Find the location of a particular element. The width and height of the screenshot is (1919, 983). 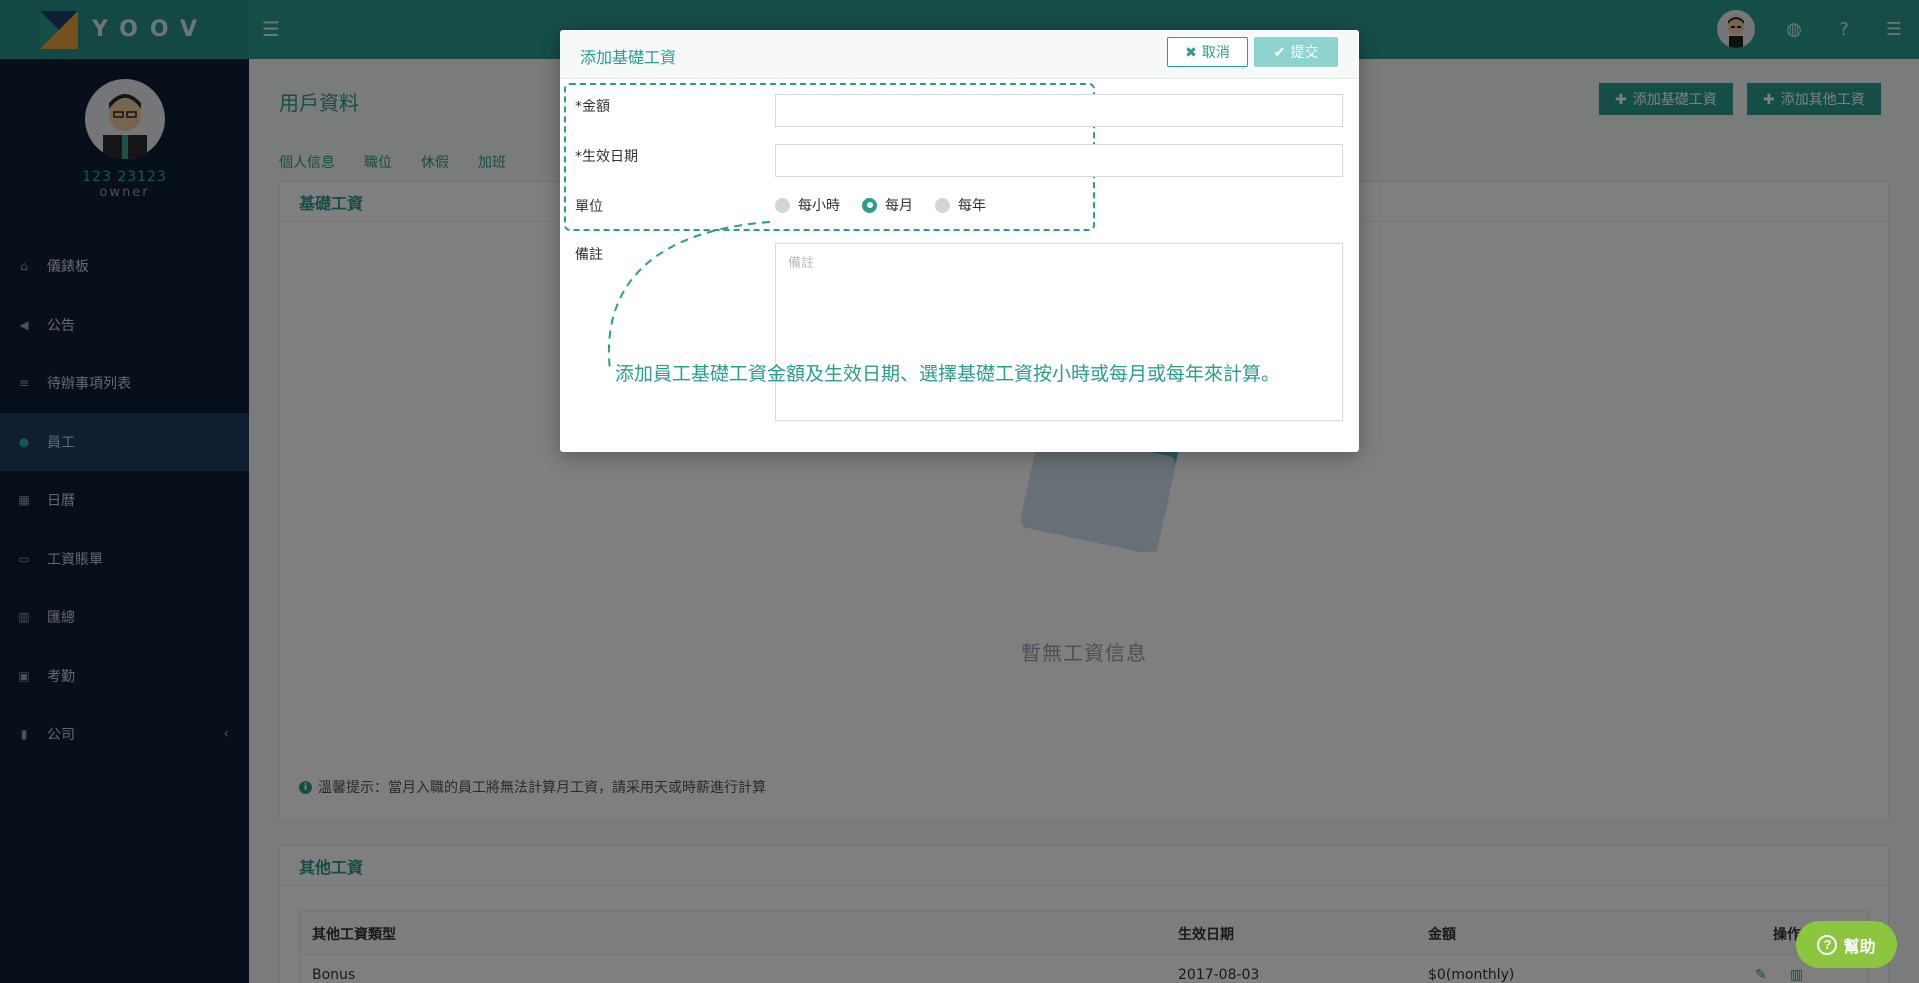

radio-monthly: 每月 is located at coordinates (887, 205).